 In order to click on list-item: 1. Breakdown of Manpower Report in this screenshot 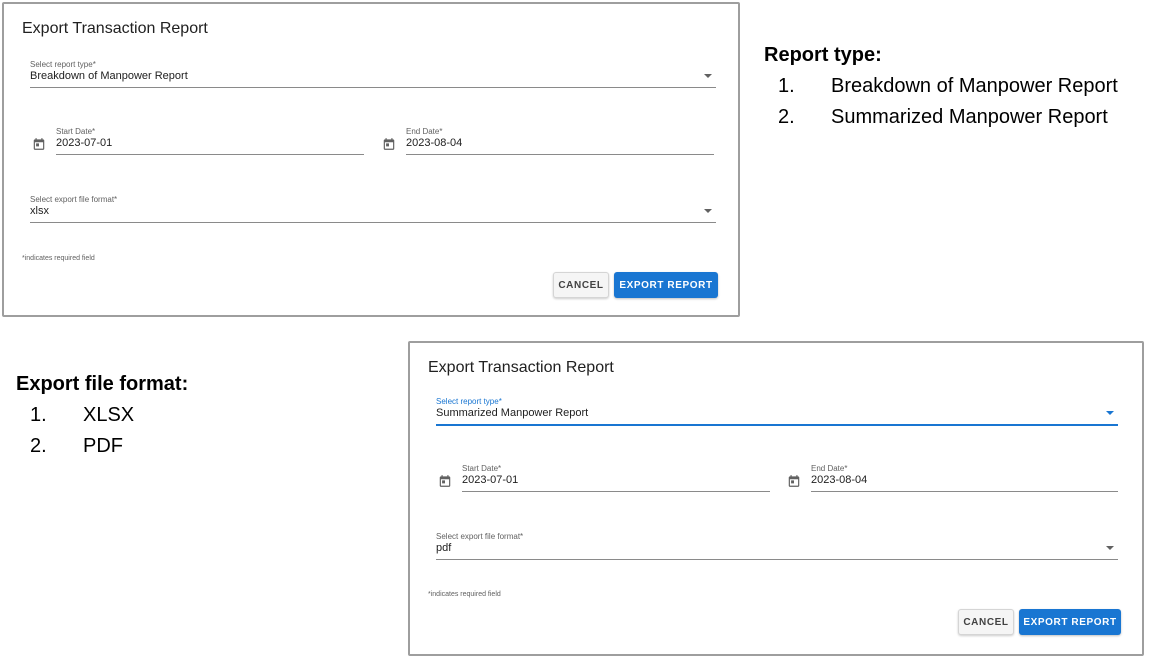, I will do `click(958, 86)`.